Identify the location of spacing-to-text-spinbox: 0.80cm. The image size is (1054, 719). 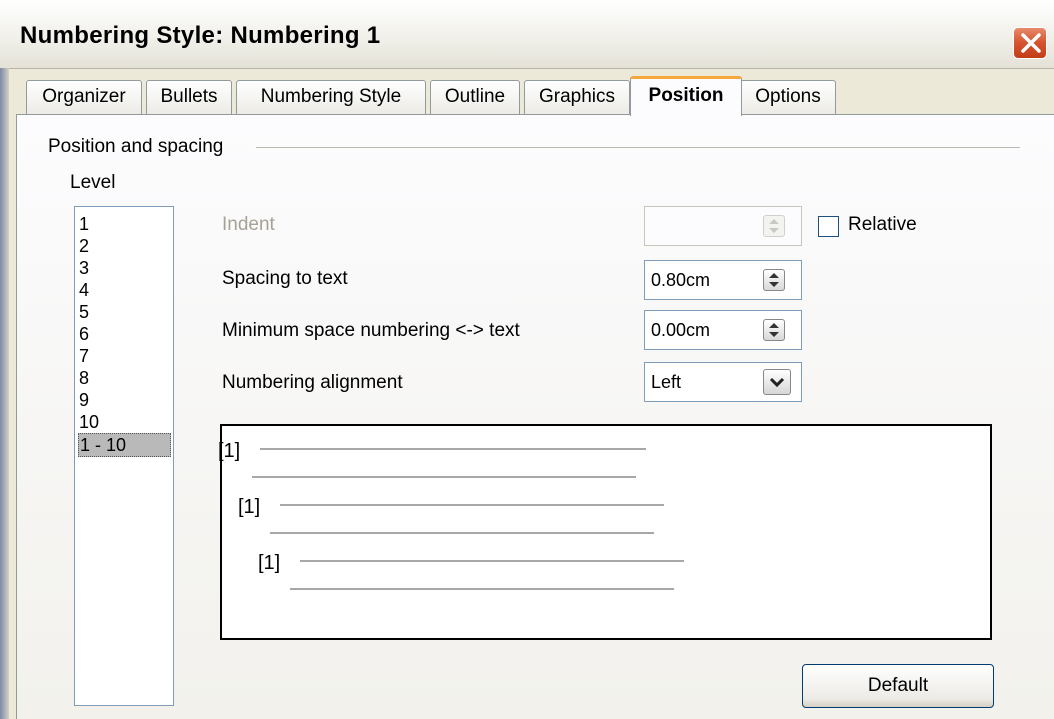
(723, 280).